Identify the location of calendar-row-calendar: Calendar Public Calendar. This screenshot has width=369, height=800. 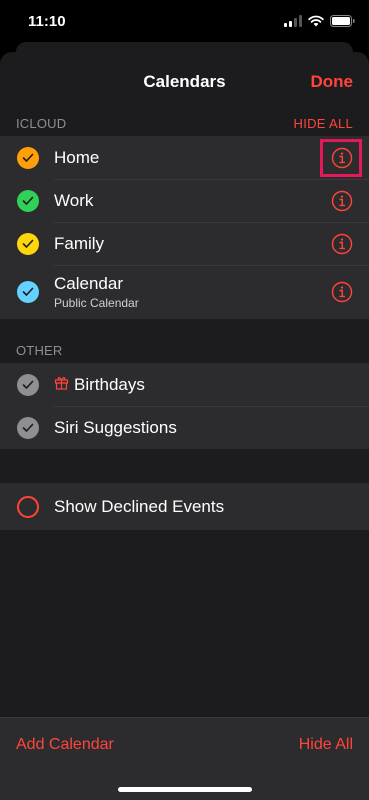
(184, 292).